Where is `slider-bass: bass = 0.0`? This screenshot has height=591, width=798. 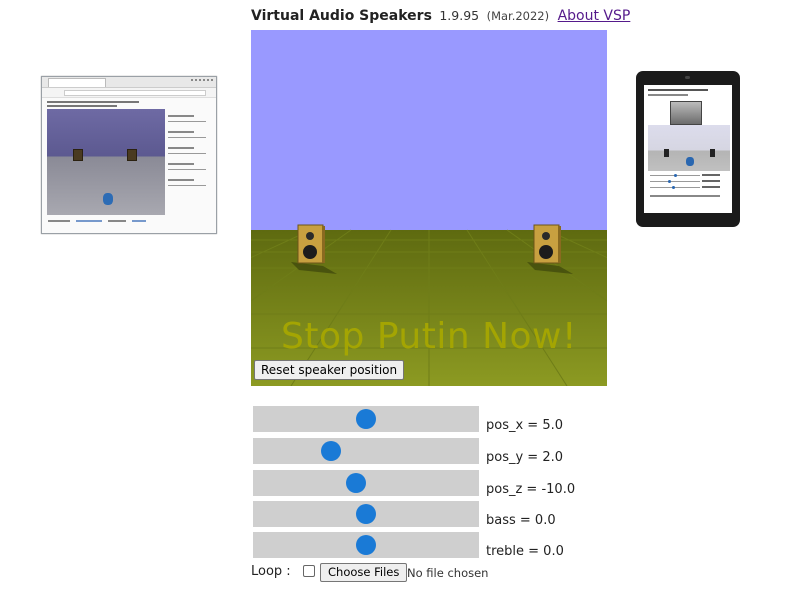 slider-bass: bass = 0.0 is located at coordinates (433, 515).